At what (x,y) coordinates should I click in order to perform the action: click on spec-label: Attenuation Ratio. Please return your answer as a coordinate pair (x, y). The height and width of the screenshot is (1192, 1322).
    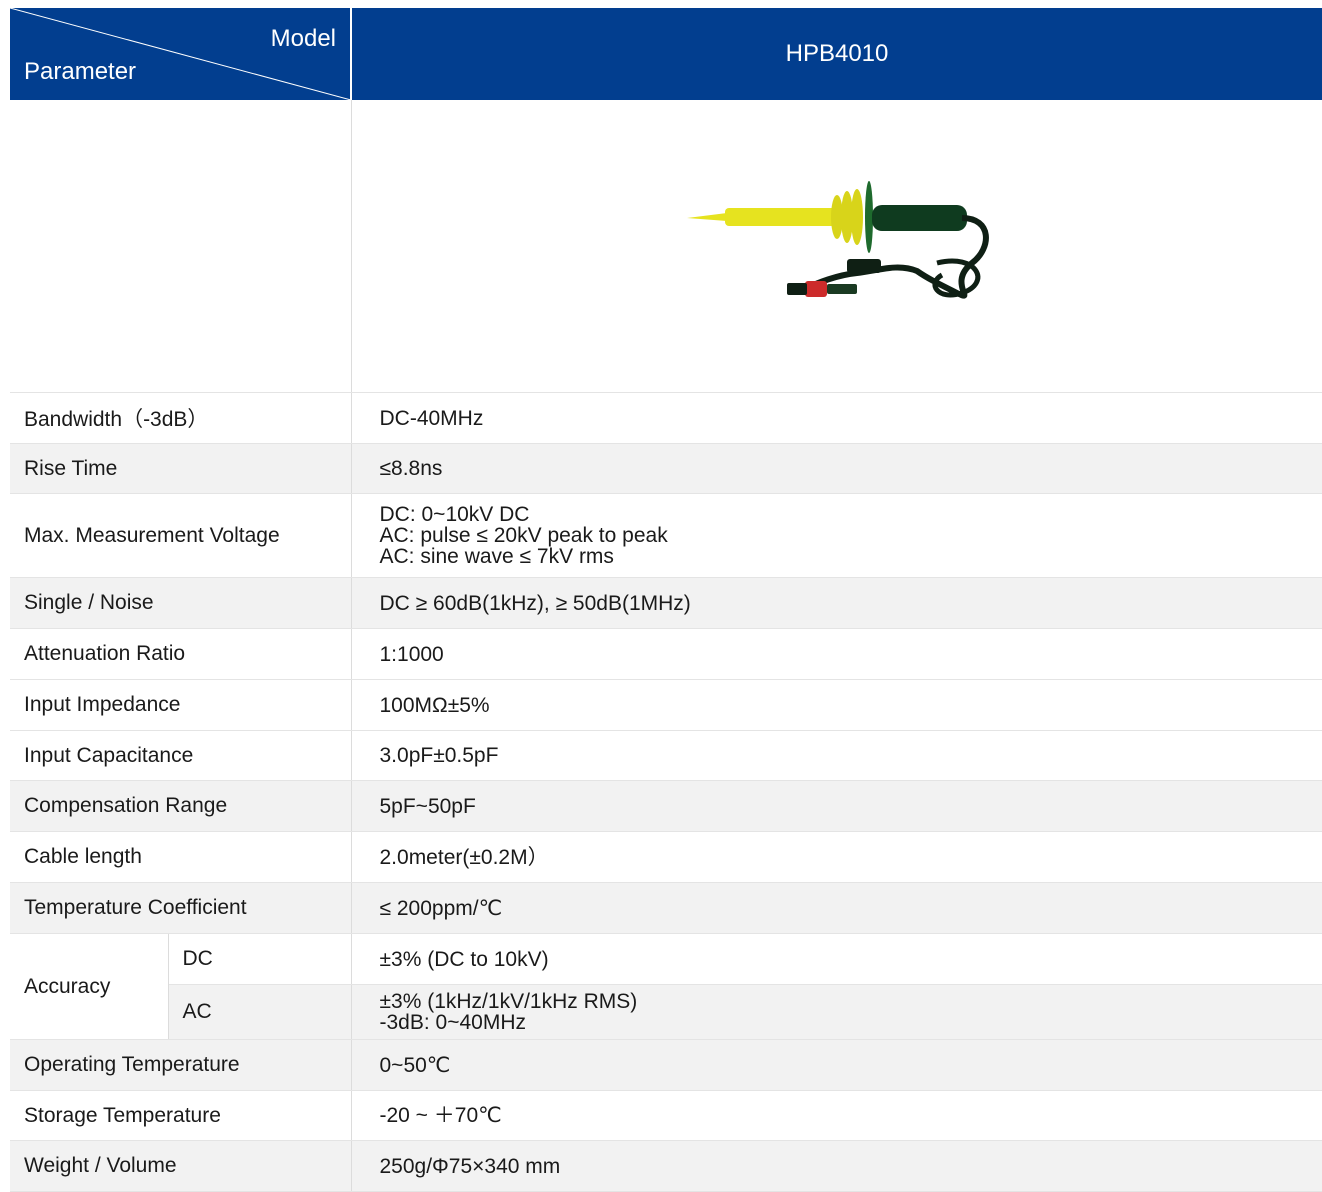
    Looking at the image, I should click on (180, 654).